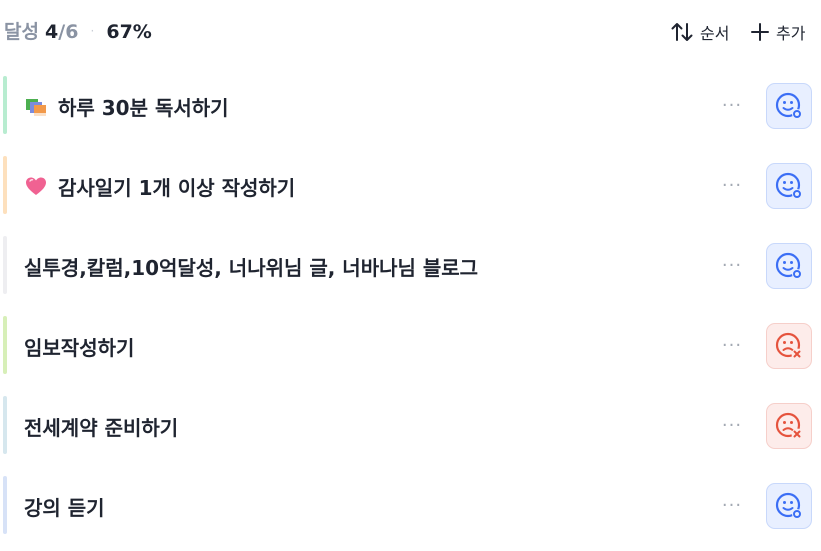 Image resolution: width=821 pixels, height=551 pixels. I want to click on goal-item-lecture: 강의 듣기 ···, so click(410, 505).